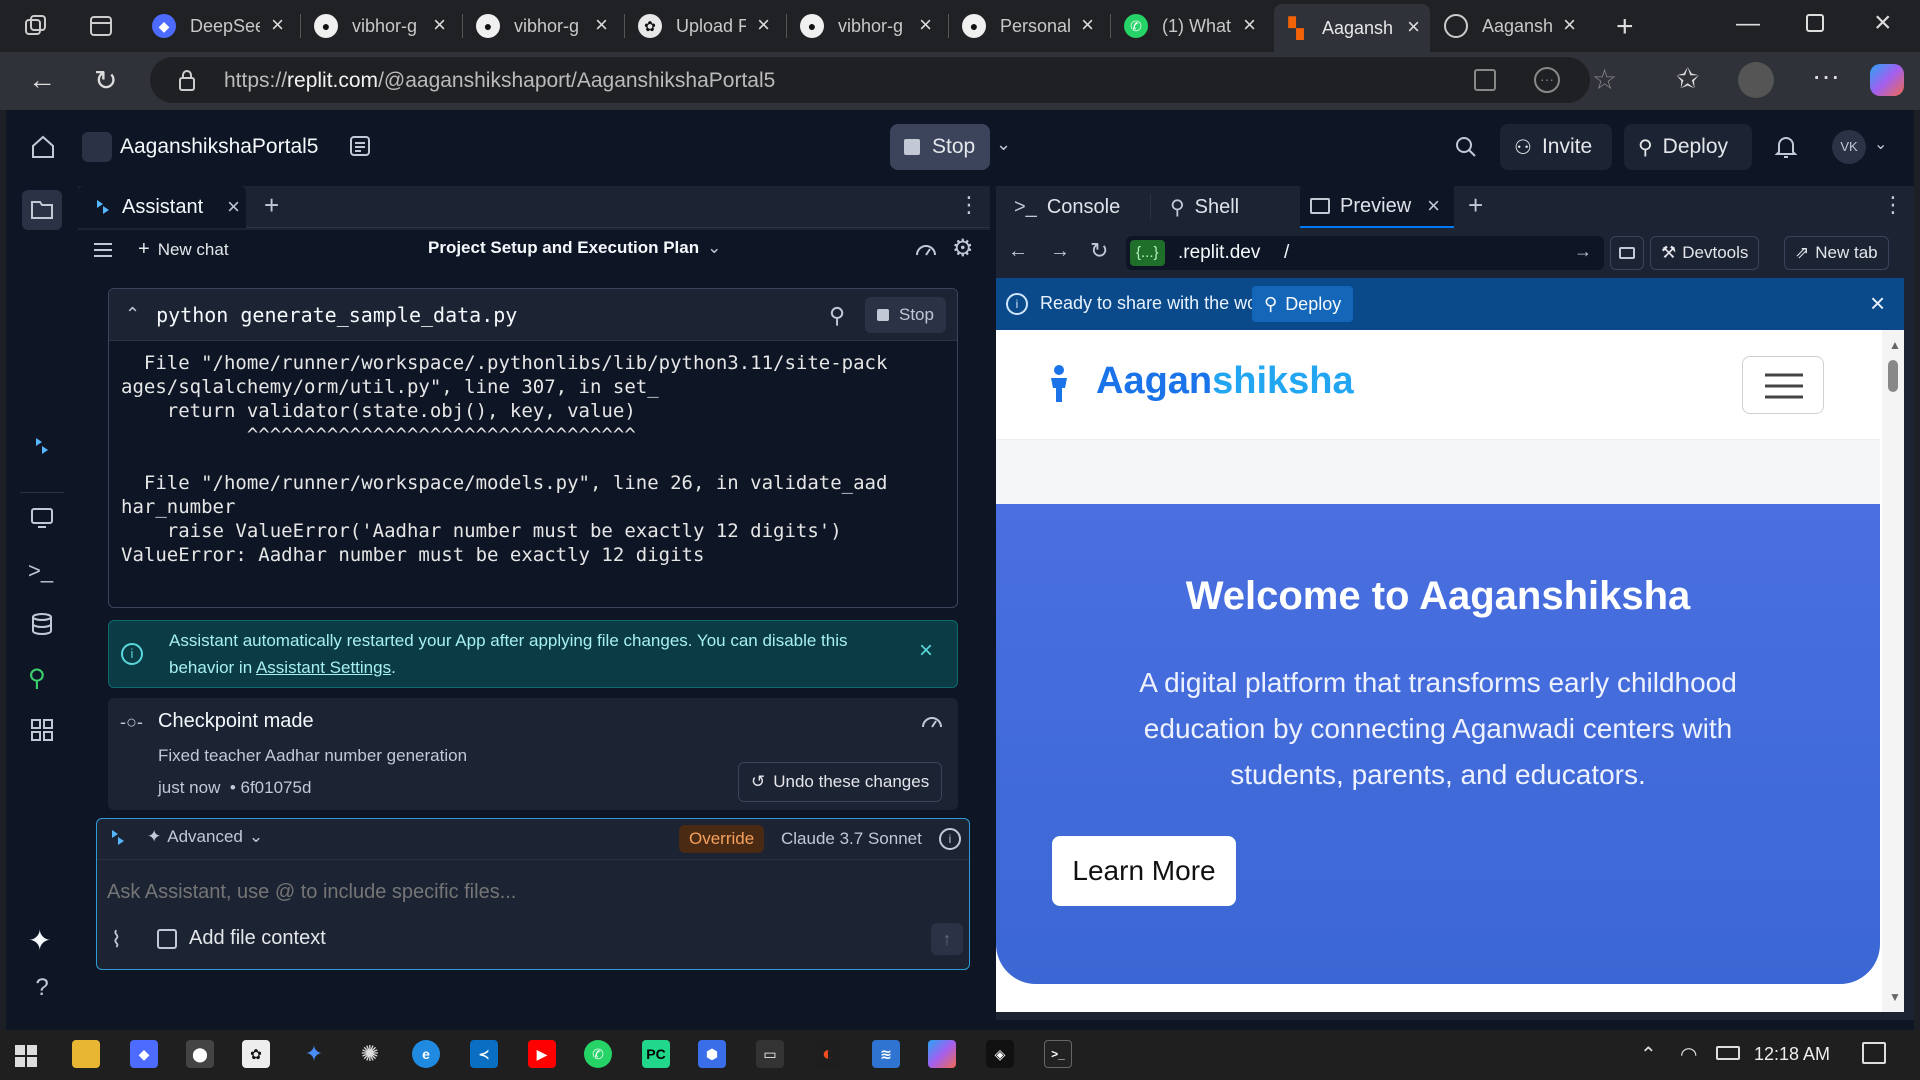 The height and width of the screenshot is (1080, 1920). Describe the element at coordinates (219, 147) in the screenshot. I see `project-name: AaganshikshaPortal5` at that location.